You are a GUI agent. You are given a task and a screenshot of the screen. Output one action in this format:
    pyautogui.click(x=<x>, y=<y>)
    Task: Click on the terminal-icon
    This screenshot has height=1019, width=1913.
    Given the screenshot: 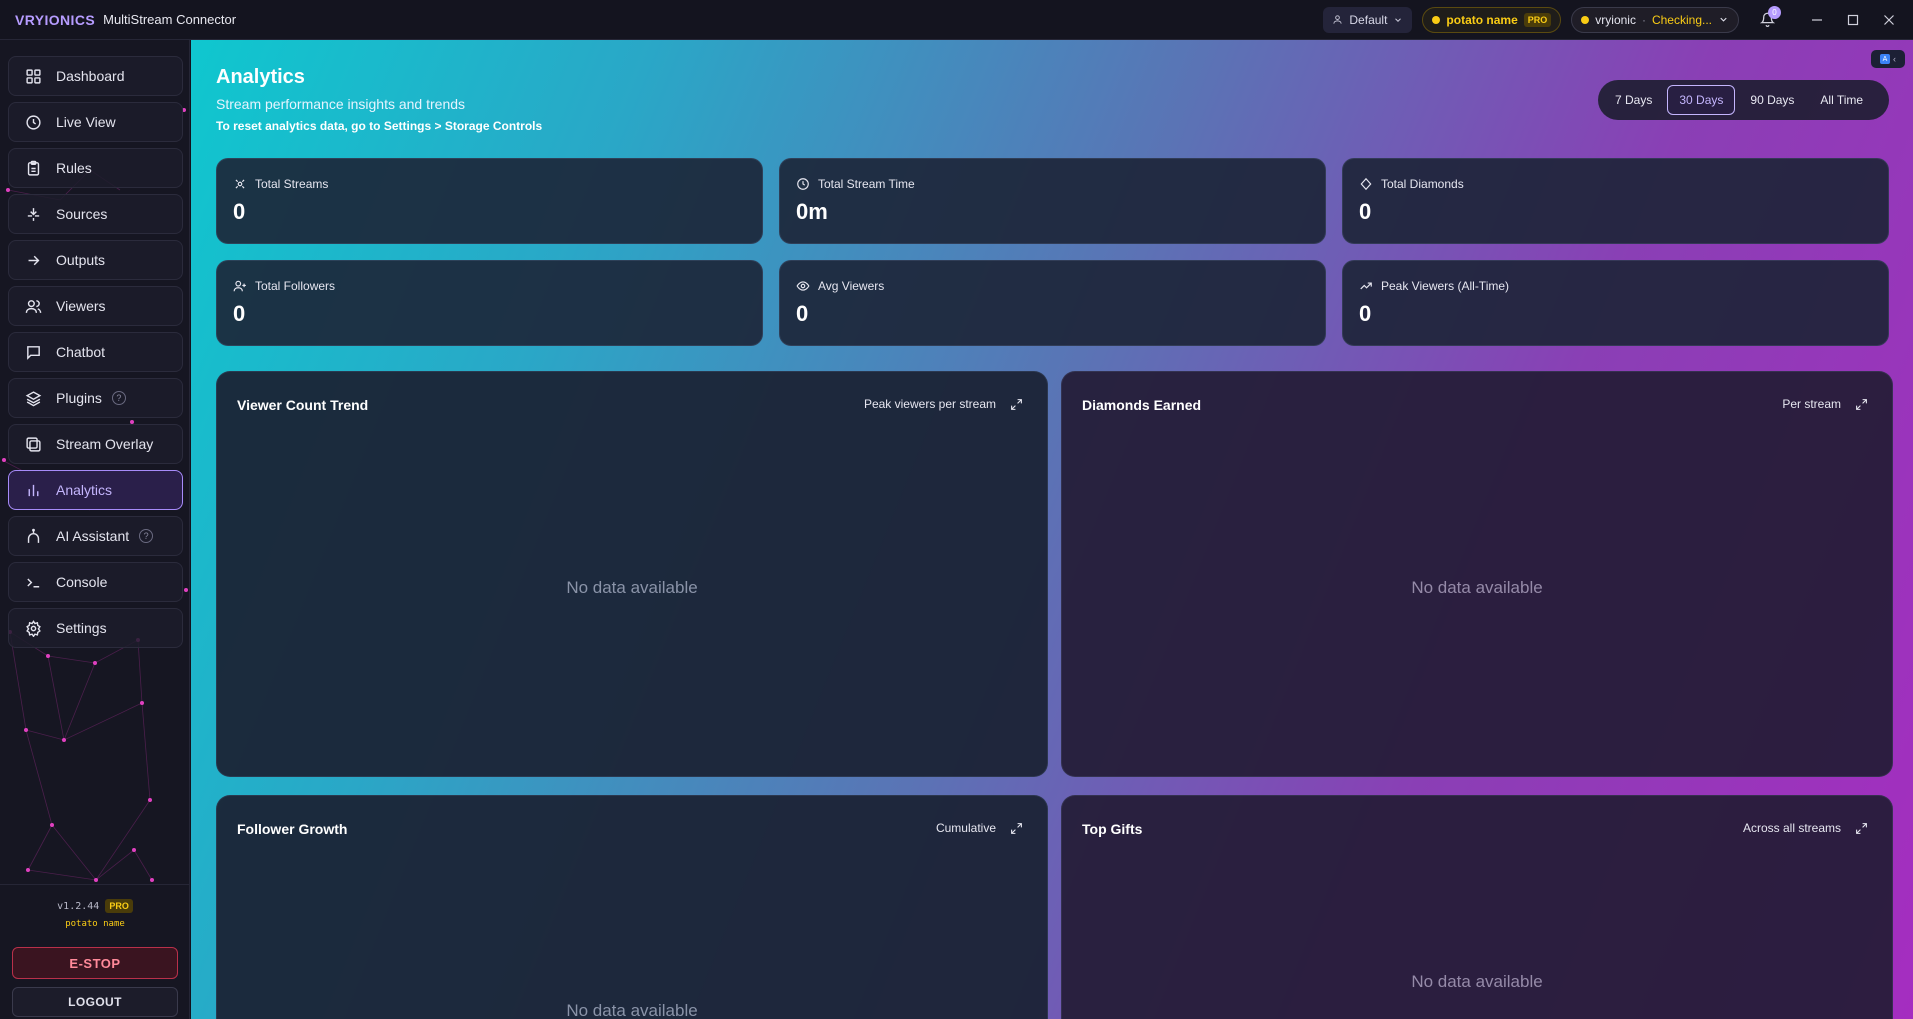 What is the action you would take?
    pyautogui.click(x=33, y=582)
    